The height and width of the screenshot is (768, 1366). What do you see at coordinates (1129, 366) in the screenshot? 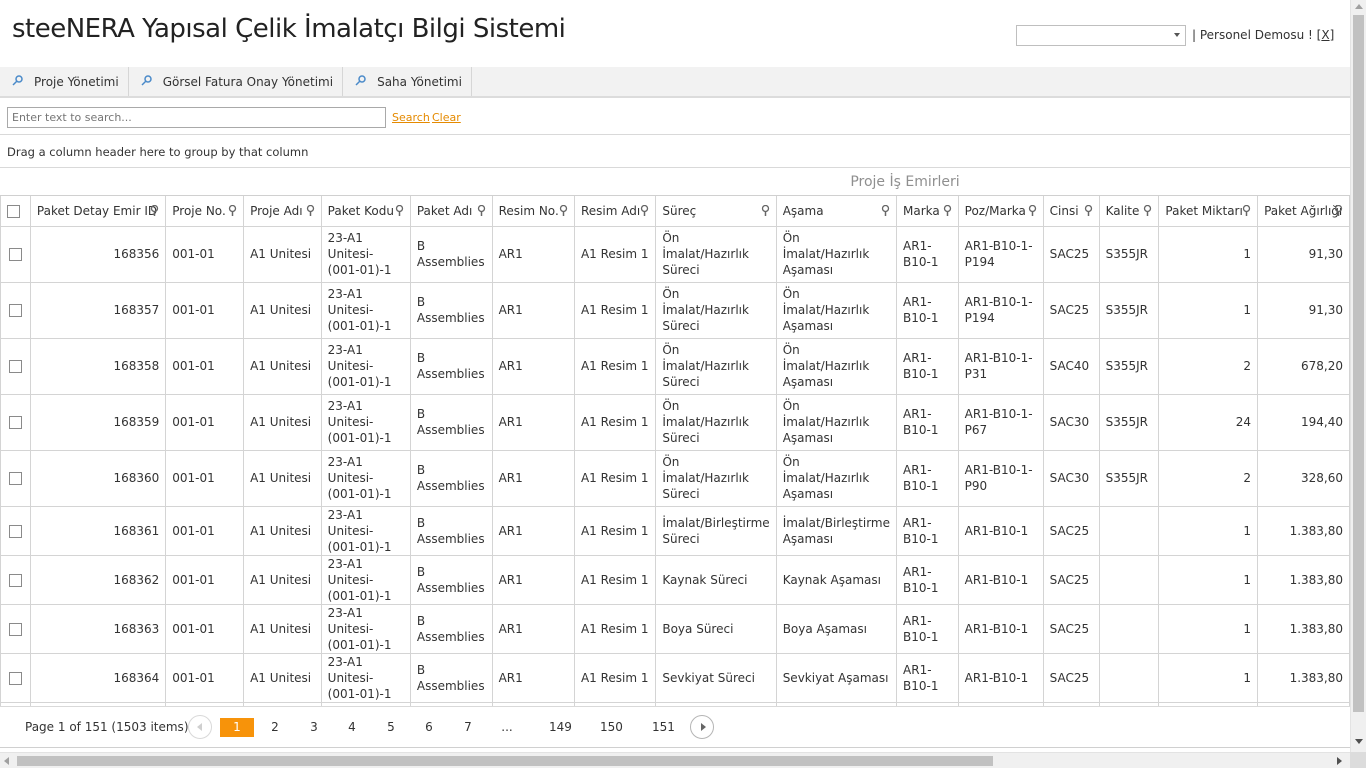
I see `table-cell: S355JR` at bounding box center [1129, 366].